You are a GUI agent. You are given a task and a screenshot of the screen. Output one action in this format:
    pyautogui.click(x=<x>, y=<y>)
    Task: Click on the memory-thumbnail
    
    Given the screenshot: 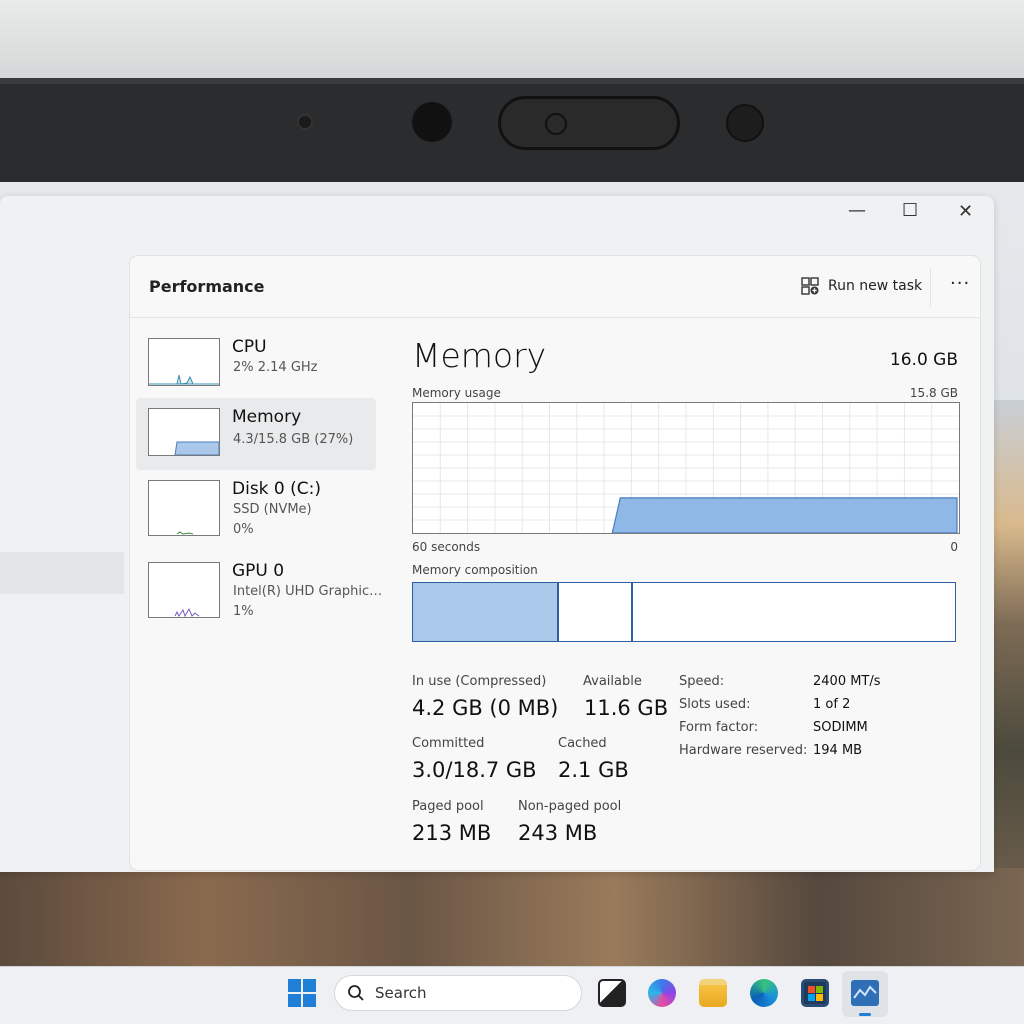 What is the action you would take?
    pyautogui.click(x=184, y=432)
    